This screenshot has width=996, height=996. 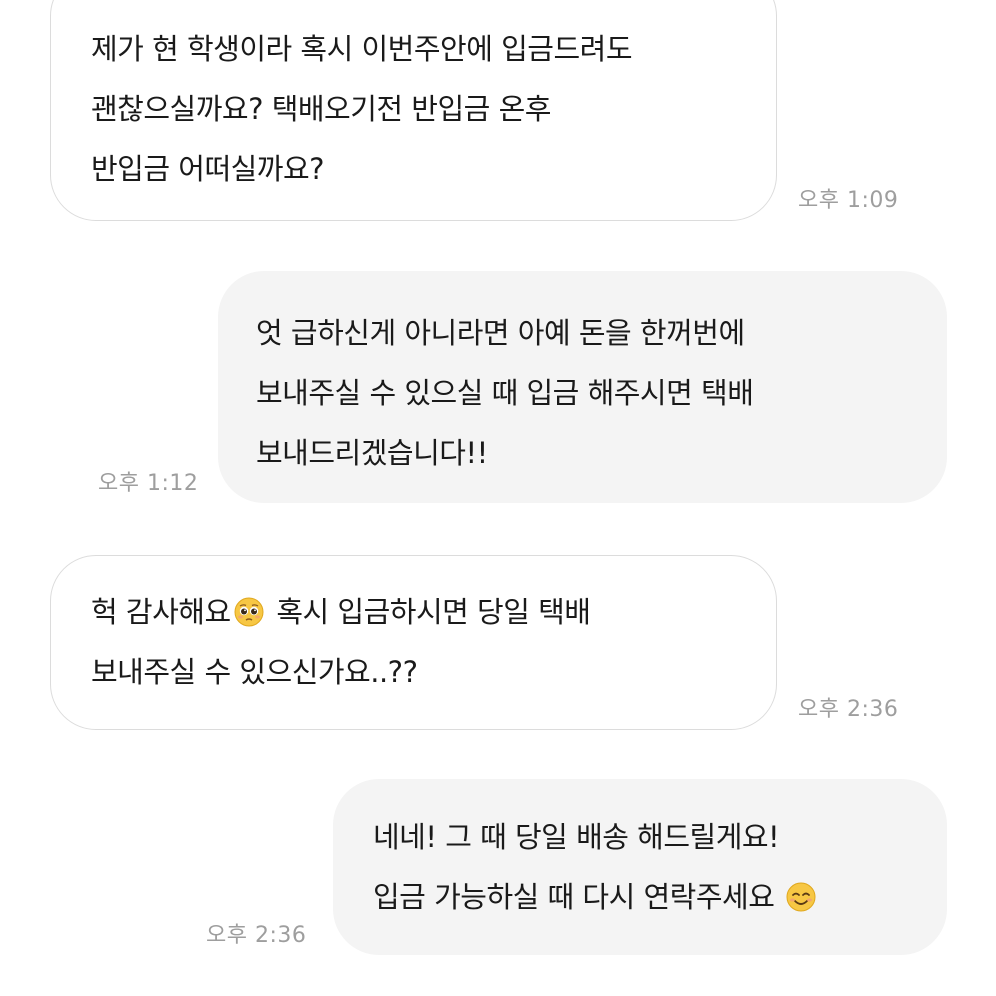 What do you see at coordinates (801, 897) in the screenshot?
I see `smiling-face-emoji` at bounding box center [801, 897].